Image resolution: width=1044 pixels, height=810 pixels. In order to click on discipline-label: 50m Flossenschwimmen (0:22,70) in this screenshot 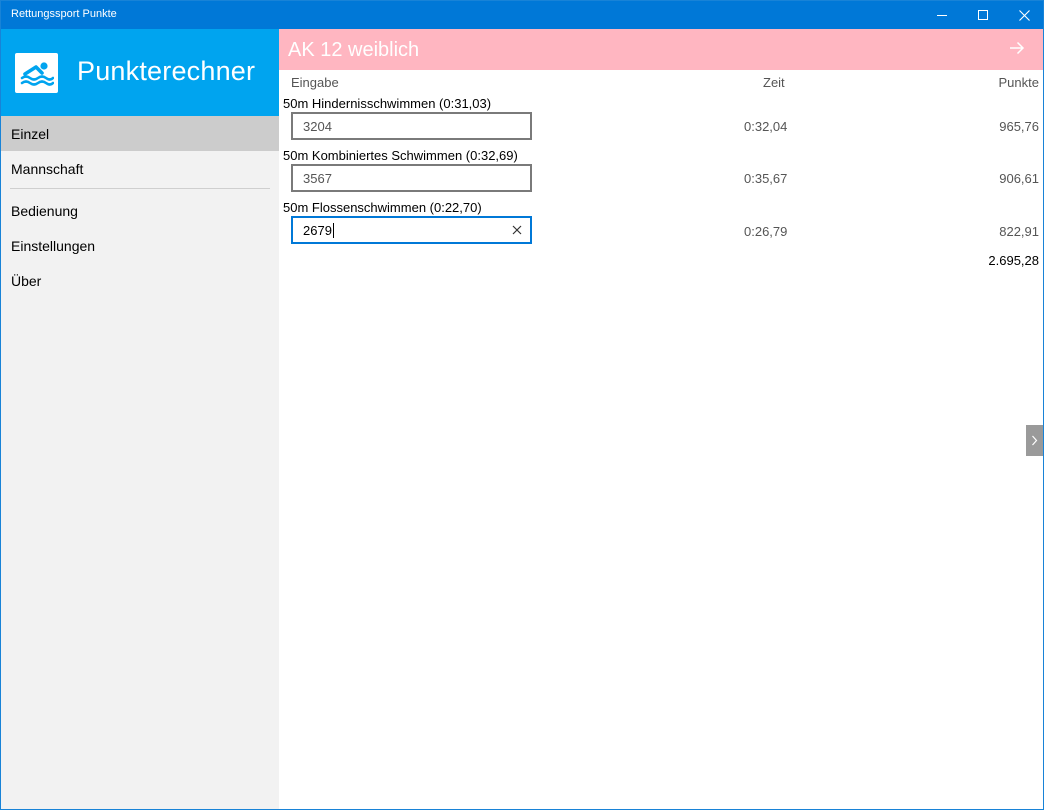, I will do `click(382, 207)`.